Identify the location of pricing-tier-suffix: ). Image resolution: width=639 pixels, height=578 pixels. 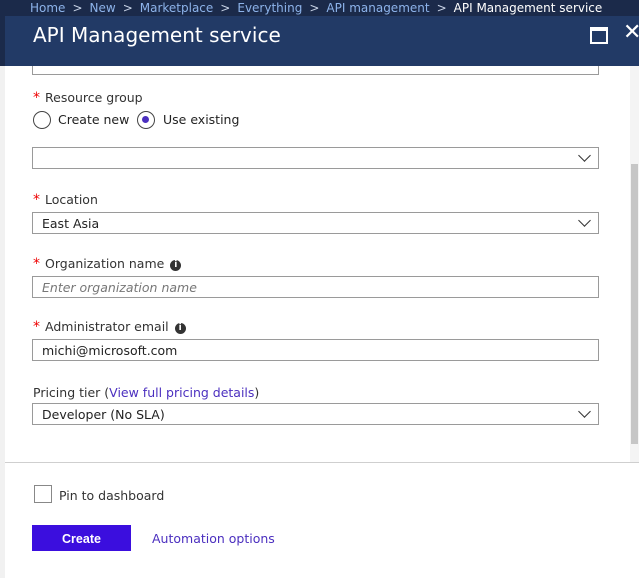
(257, 392).